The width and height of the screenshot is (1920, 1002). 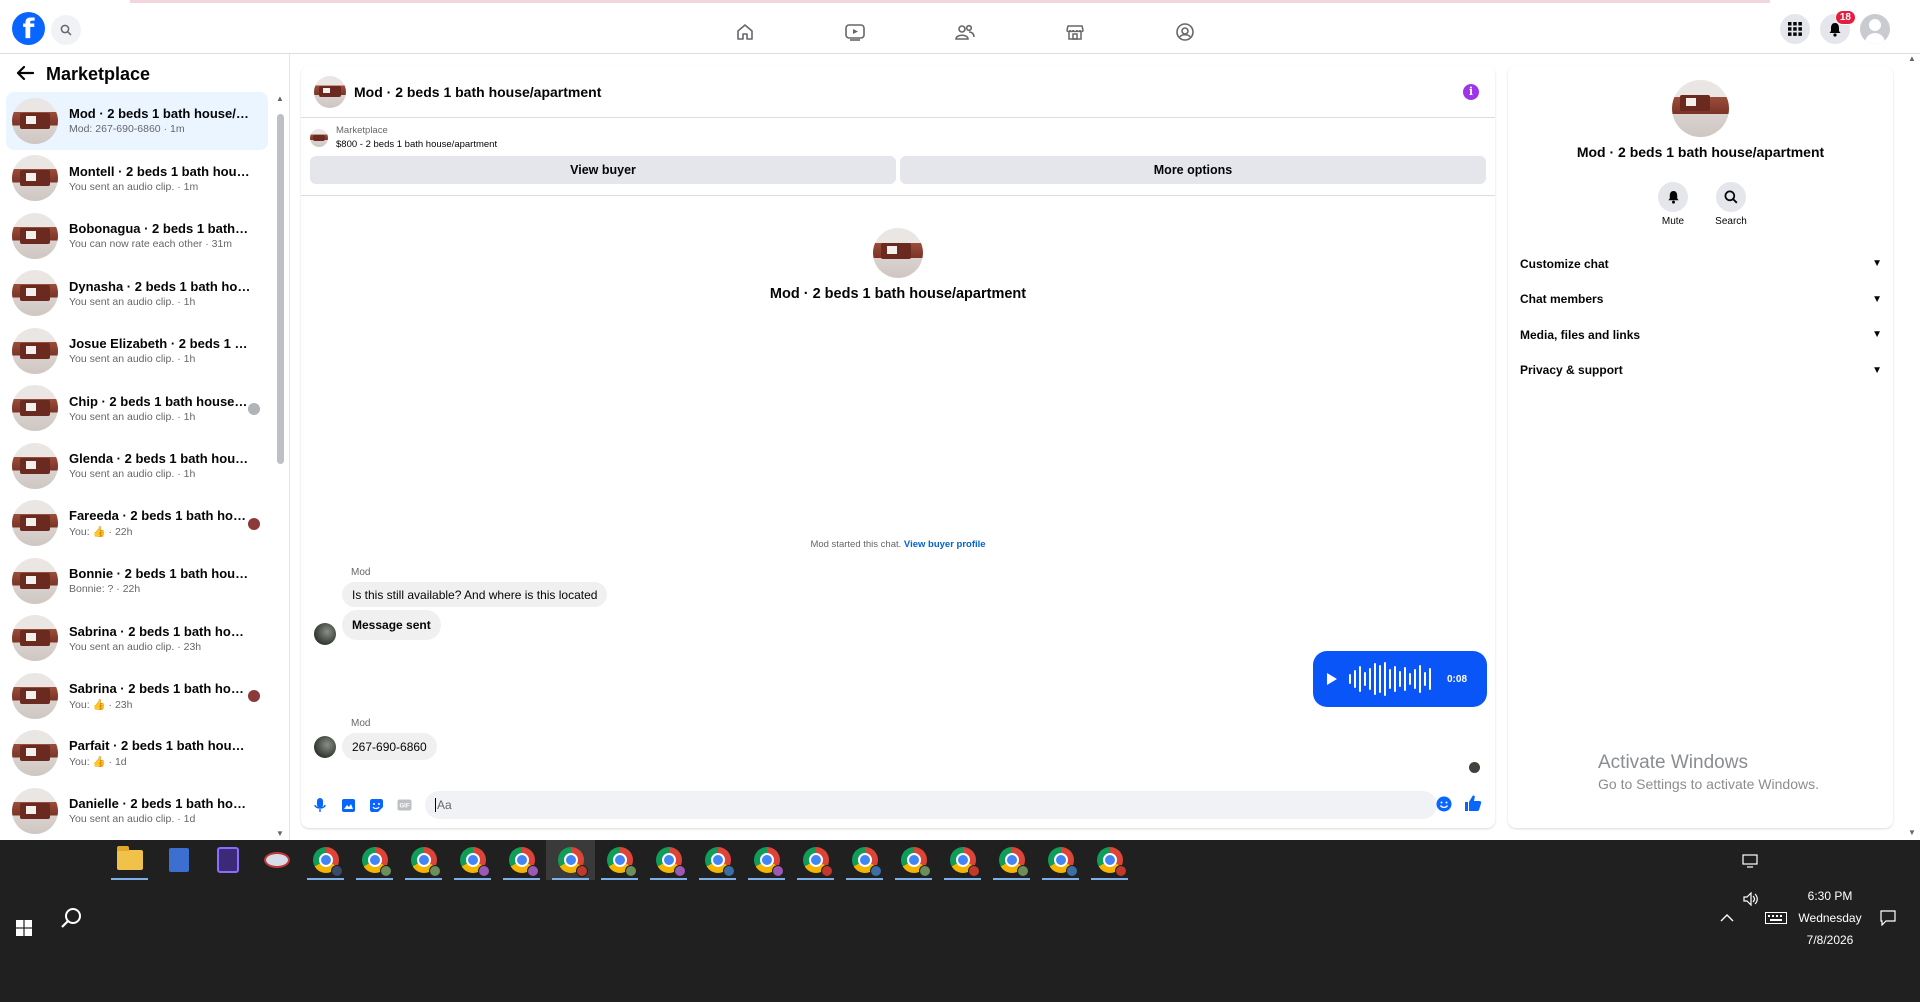 What do you see at coordinates (1701, 300) in the screenshot?
I see `chat-members-item: Chat members ▼` at bounding box center [1701, 300].